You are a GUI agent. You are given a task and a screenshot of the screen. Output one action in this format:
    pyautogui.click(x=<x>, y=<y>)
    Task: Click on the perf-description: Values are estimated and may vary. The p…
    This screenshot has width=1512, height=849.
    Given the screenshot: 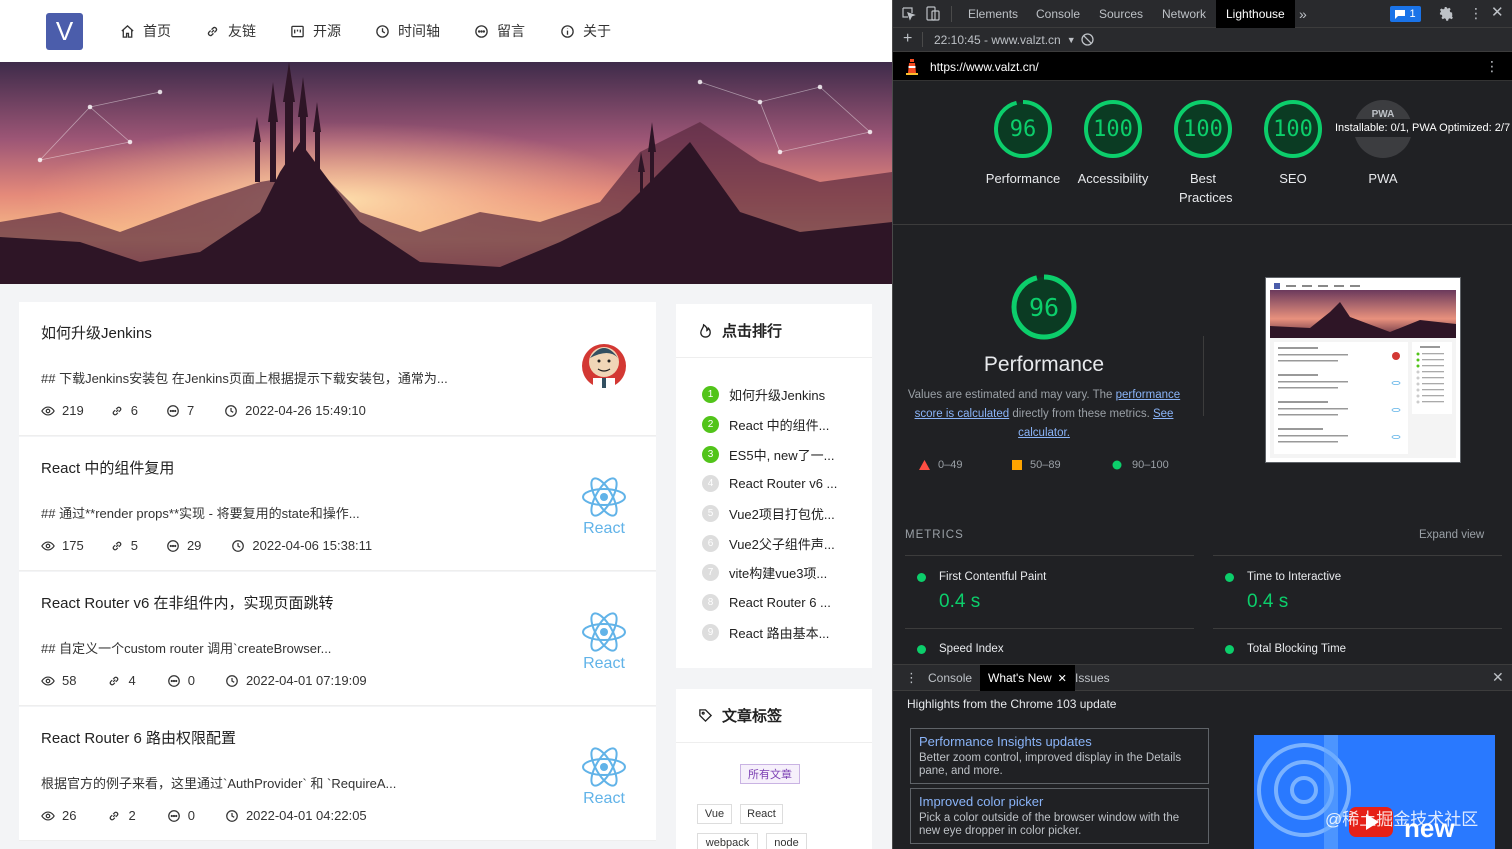 What is the action you would take?
    pyautogui.click(x=1044, y=414)
    